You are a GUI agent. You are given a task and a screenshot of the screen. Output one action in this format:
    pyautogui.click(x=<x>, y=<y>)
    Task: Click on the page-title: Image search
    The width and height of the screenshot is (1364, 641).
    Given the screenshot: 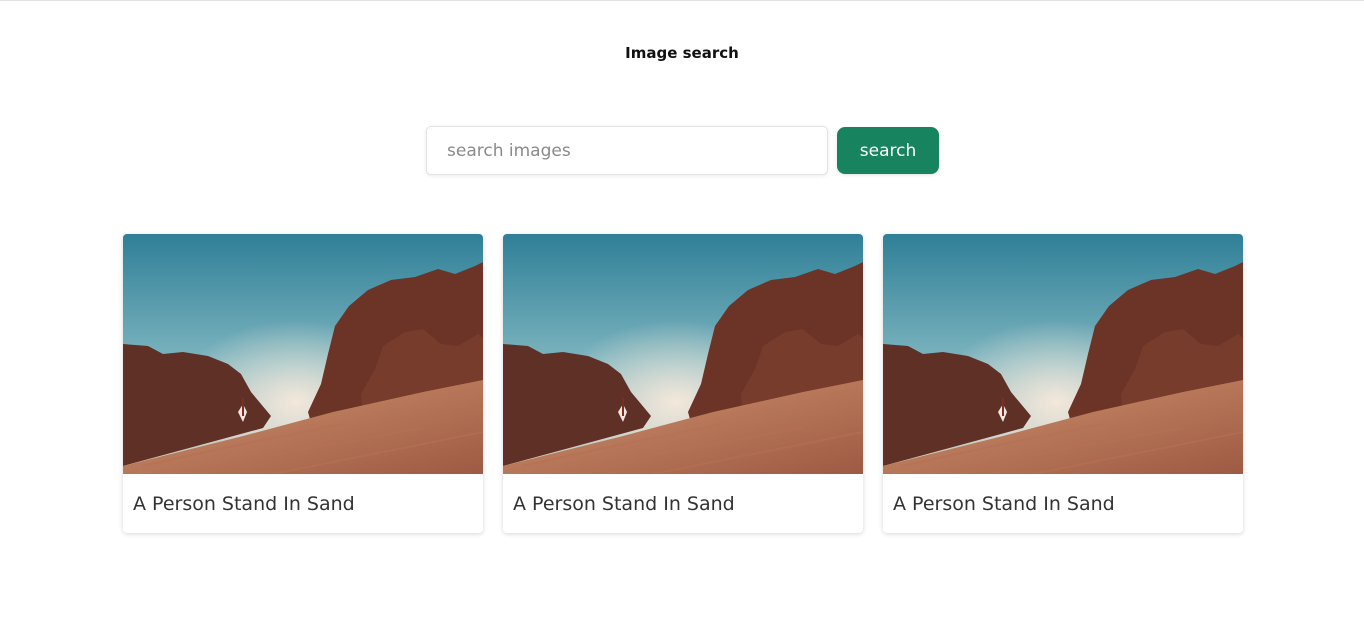 What is the action you would take?
    pyautogui.click(x=682, y=53)
    